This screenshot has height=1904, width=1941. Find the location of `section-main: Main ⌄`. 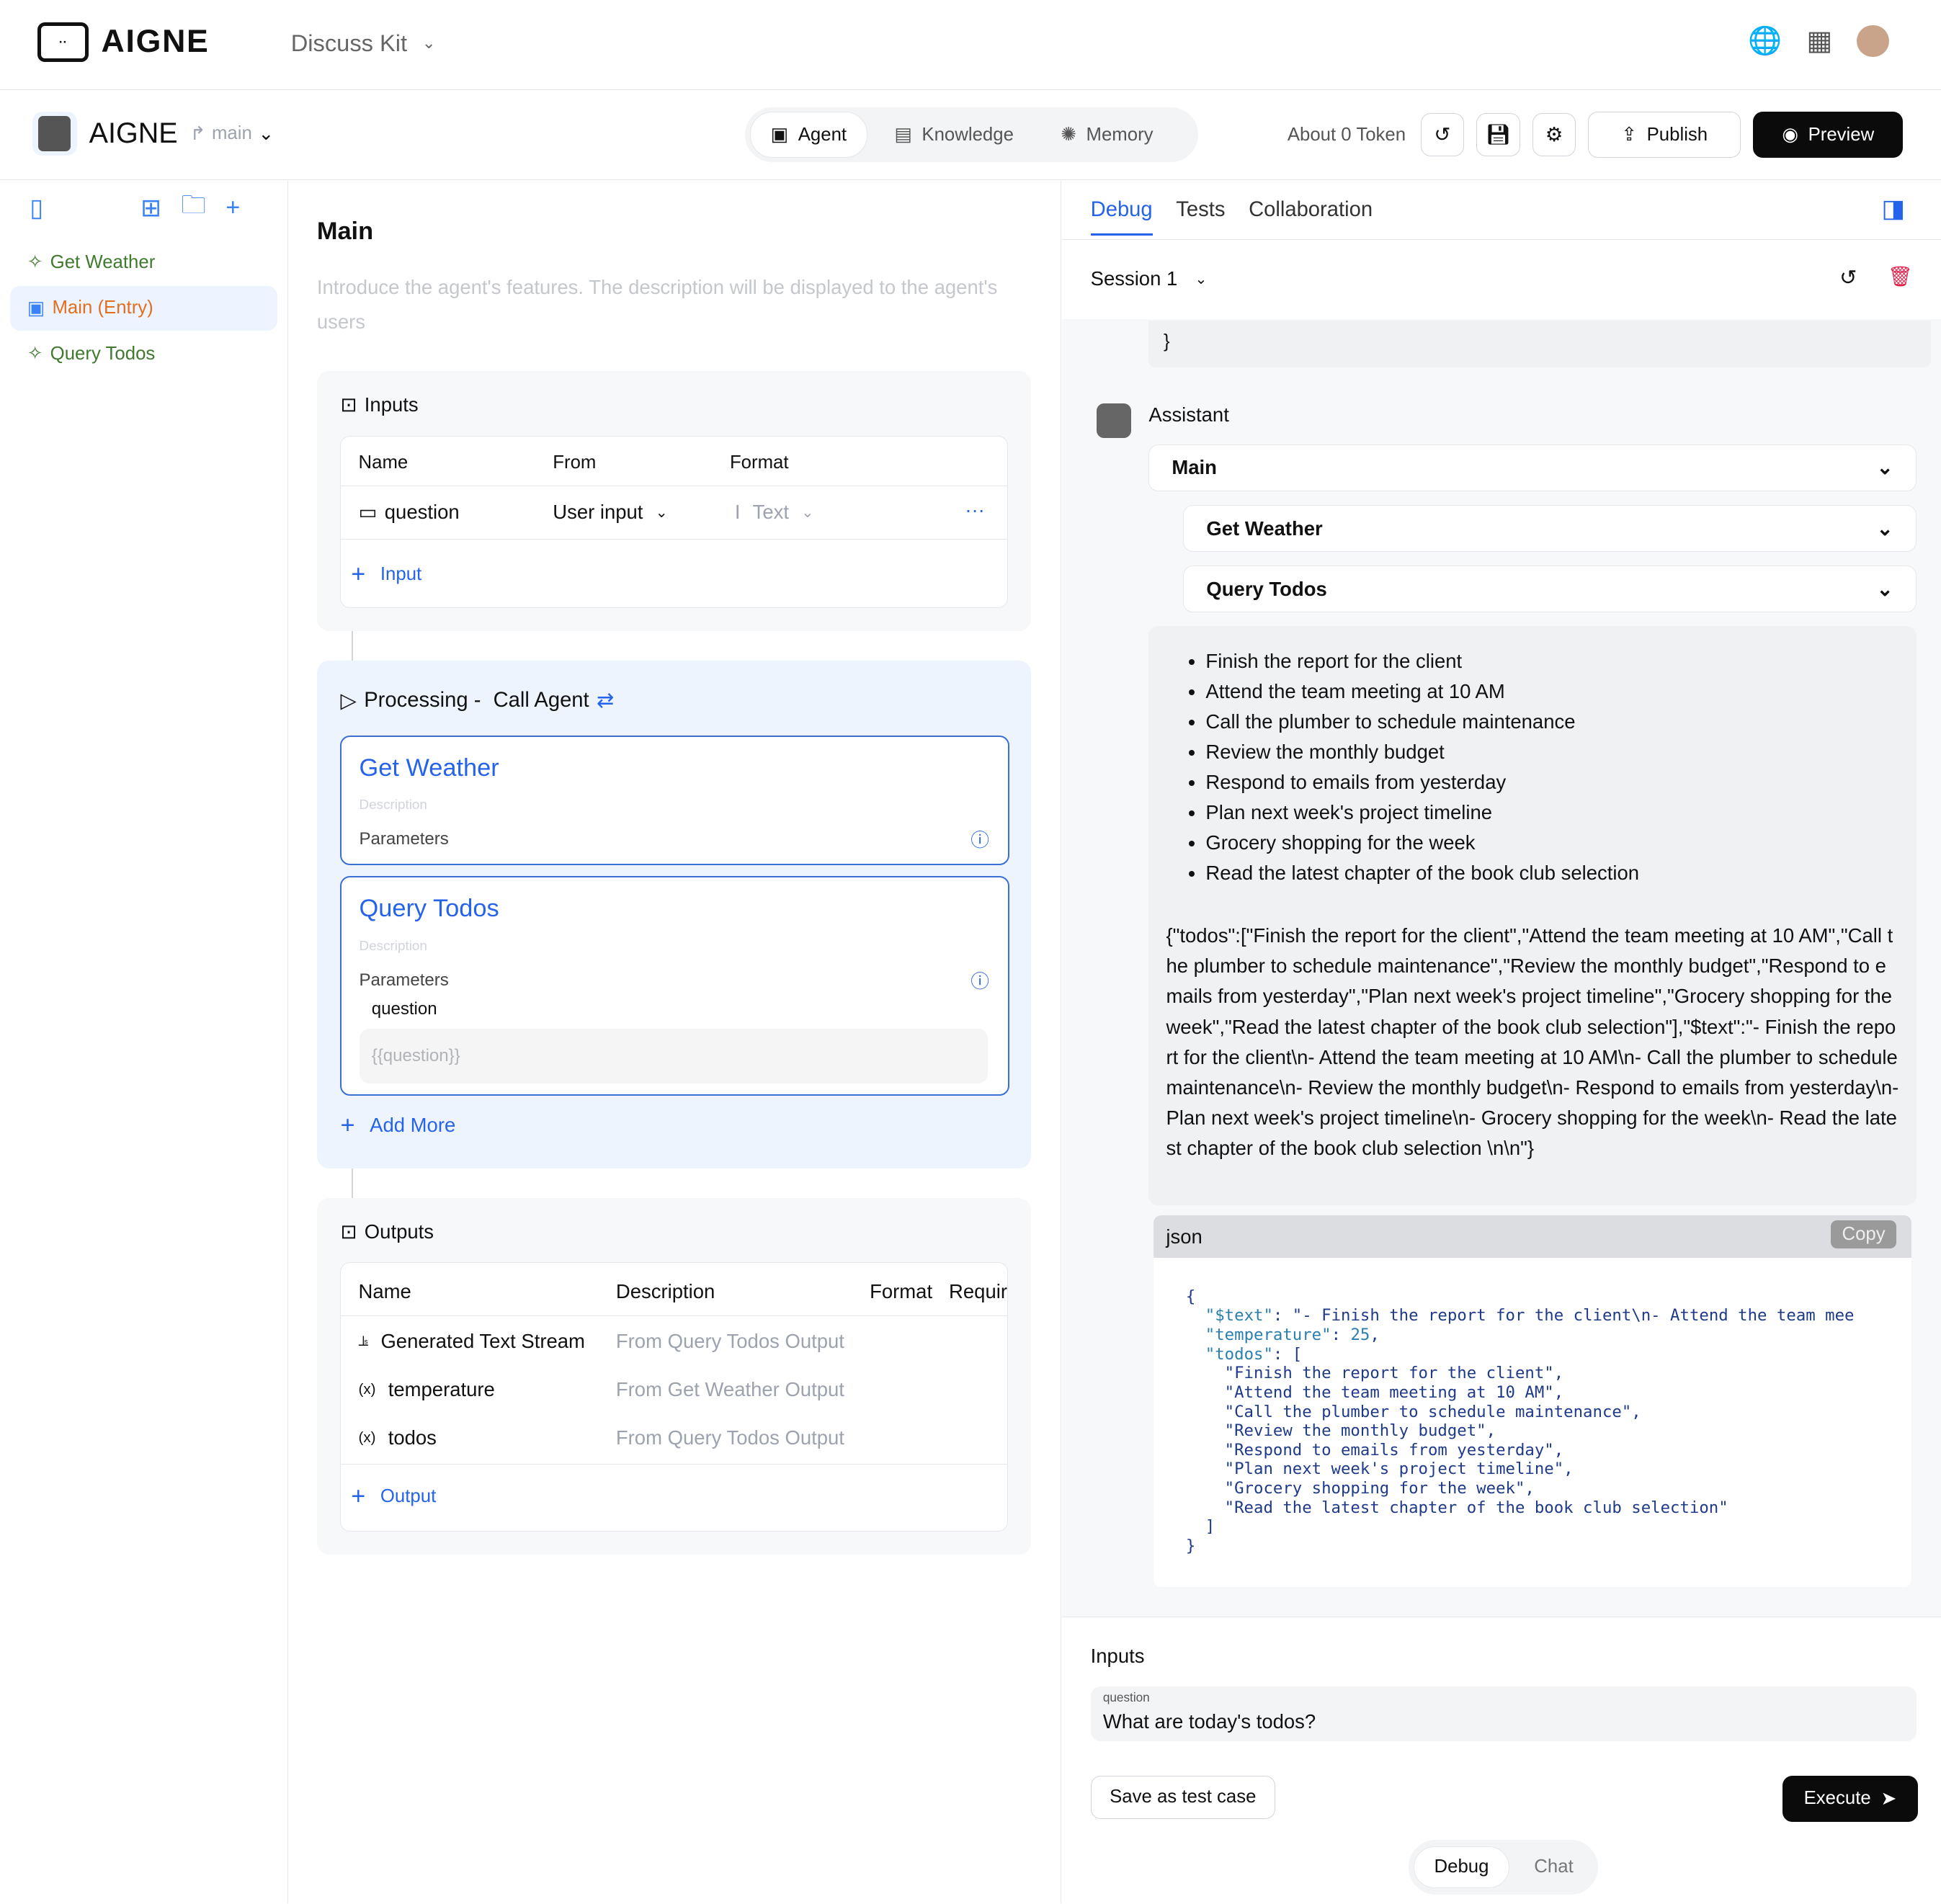

section-main: Main ⌄ is located at coordinates (1532, 468).